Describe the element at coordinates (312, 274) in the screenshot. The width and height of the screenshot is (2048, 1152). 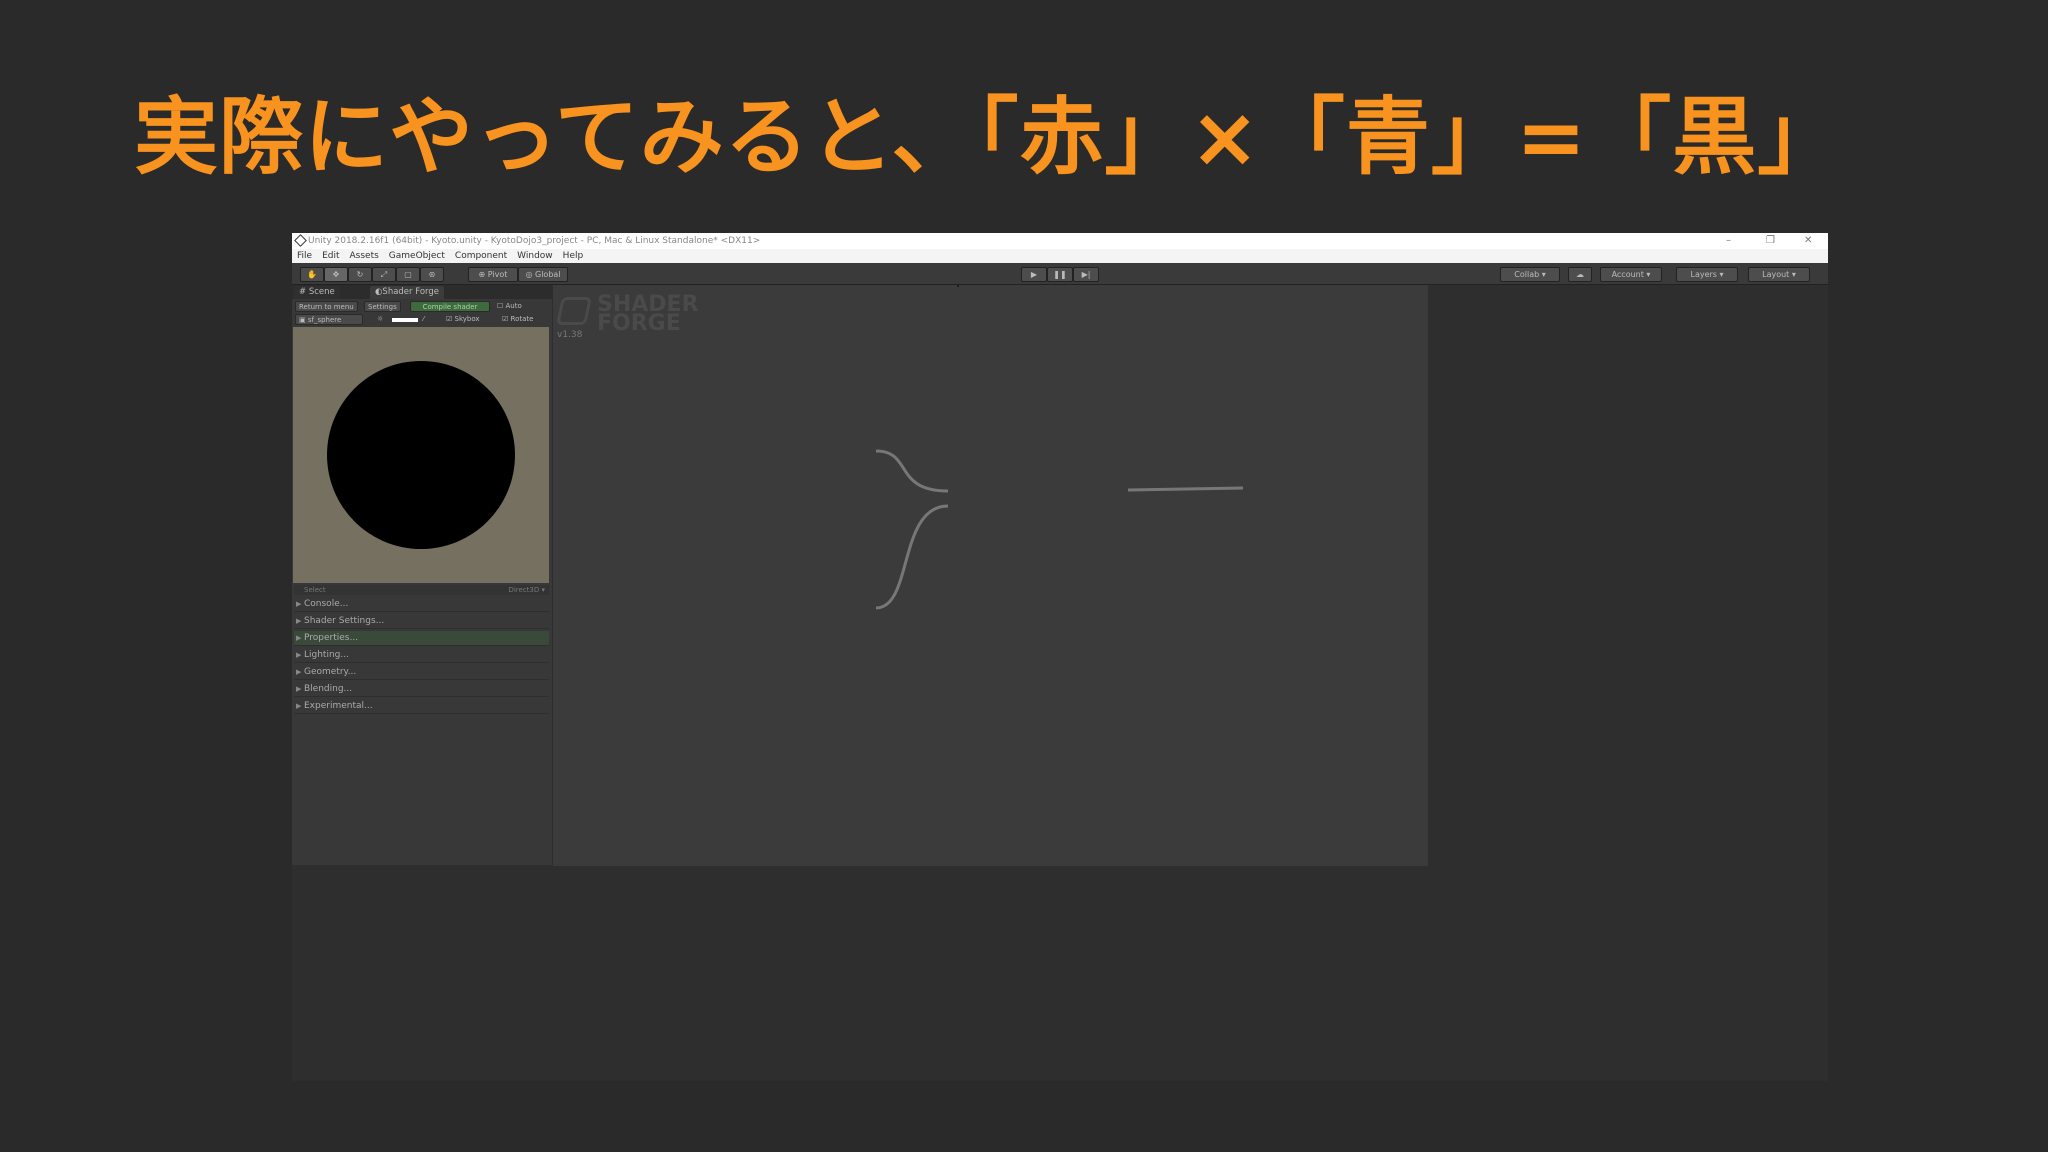
I see `hand-tool-icon: ✋` at that location.